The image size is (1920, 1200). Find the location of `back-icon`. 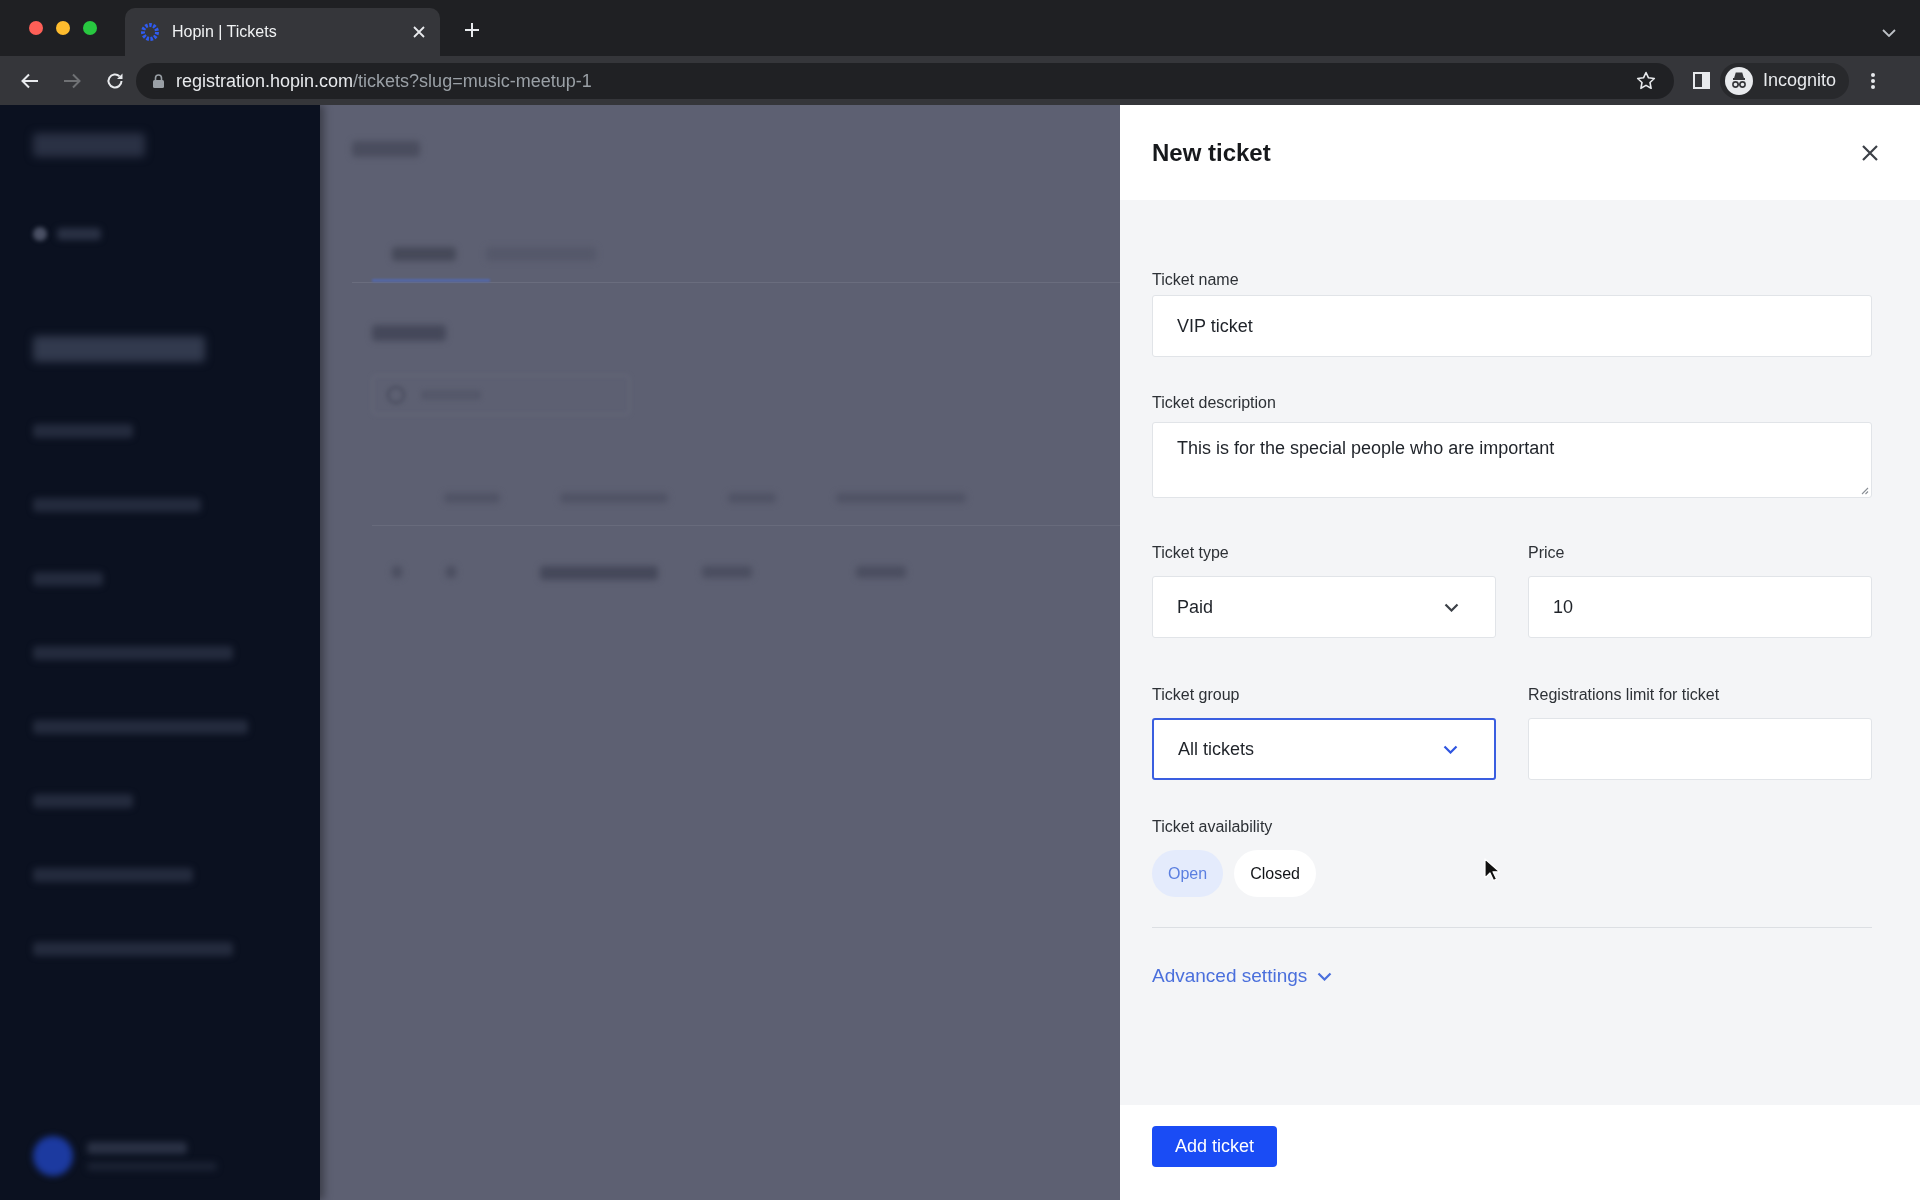

back-icon is located at coordinates (30, 80).